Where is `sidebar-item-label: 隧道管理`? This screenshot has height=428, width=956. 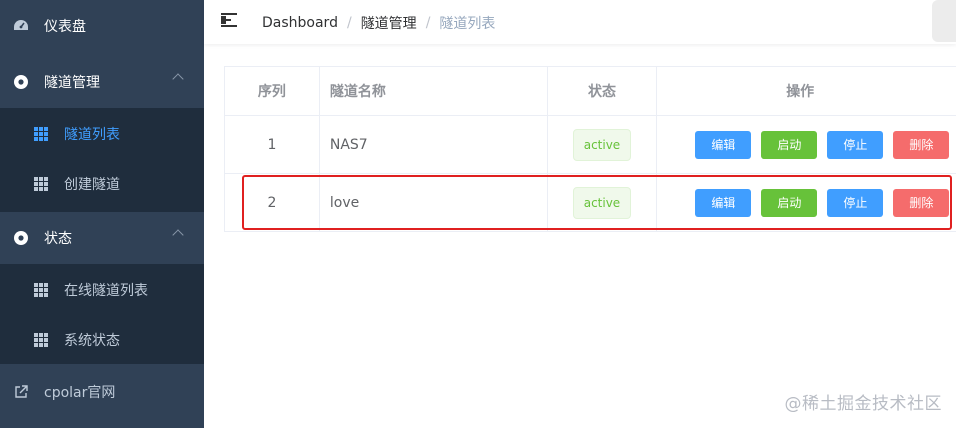 sidebar-item-label: 隧道管理 is located at coordinates (72, 83).